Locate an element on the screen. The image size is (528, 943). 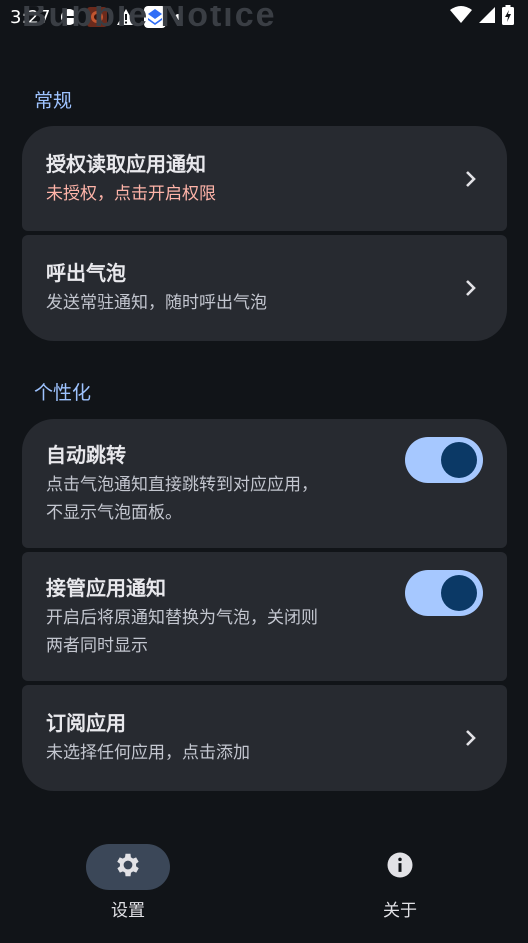
item-subtitle: 发送常驻通知，随时呼出气泡 is located at coordinates (156, 303).